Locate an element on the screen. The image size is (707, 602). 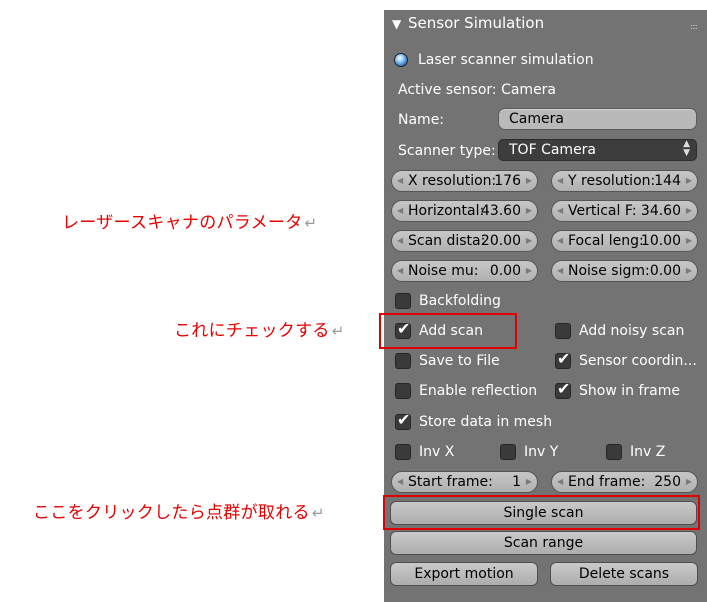
end-frame-field: ◀ End frame: 250 ▶ is located at coordinates (624, 482).